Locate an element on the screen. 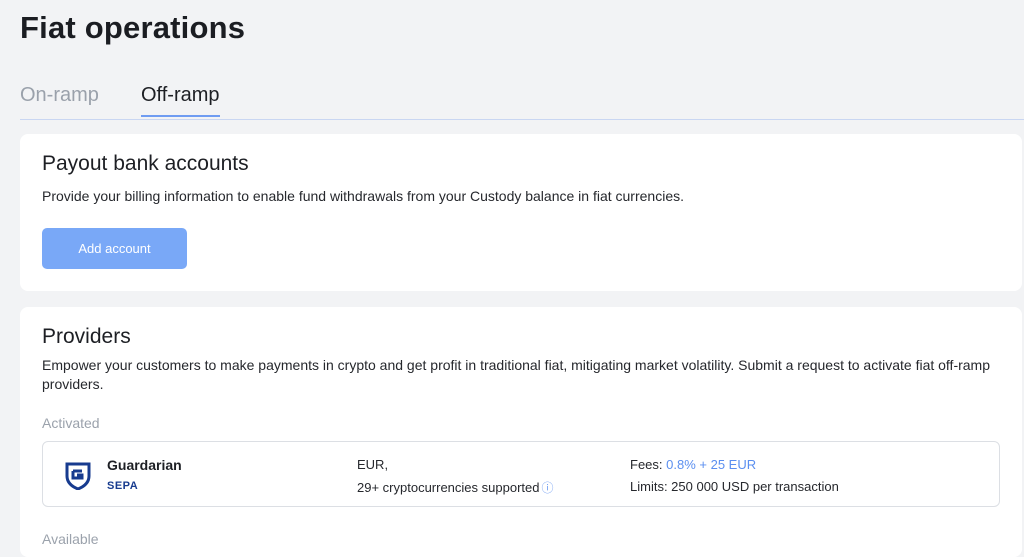  provider-currencies: EUR, is located at coordinates (373, 464).